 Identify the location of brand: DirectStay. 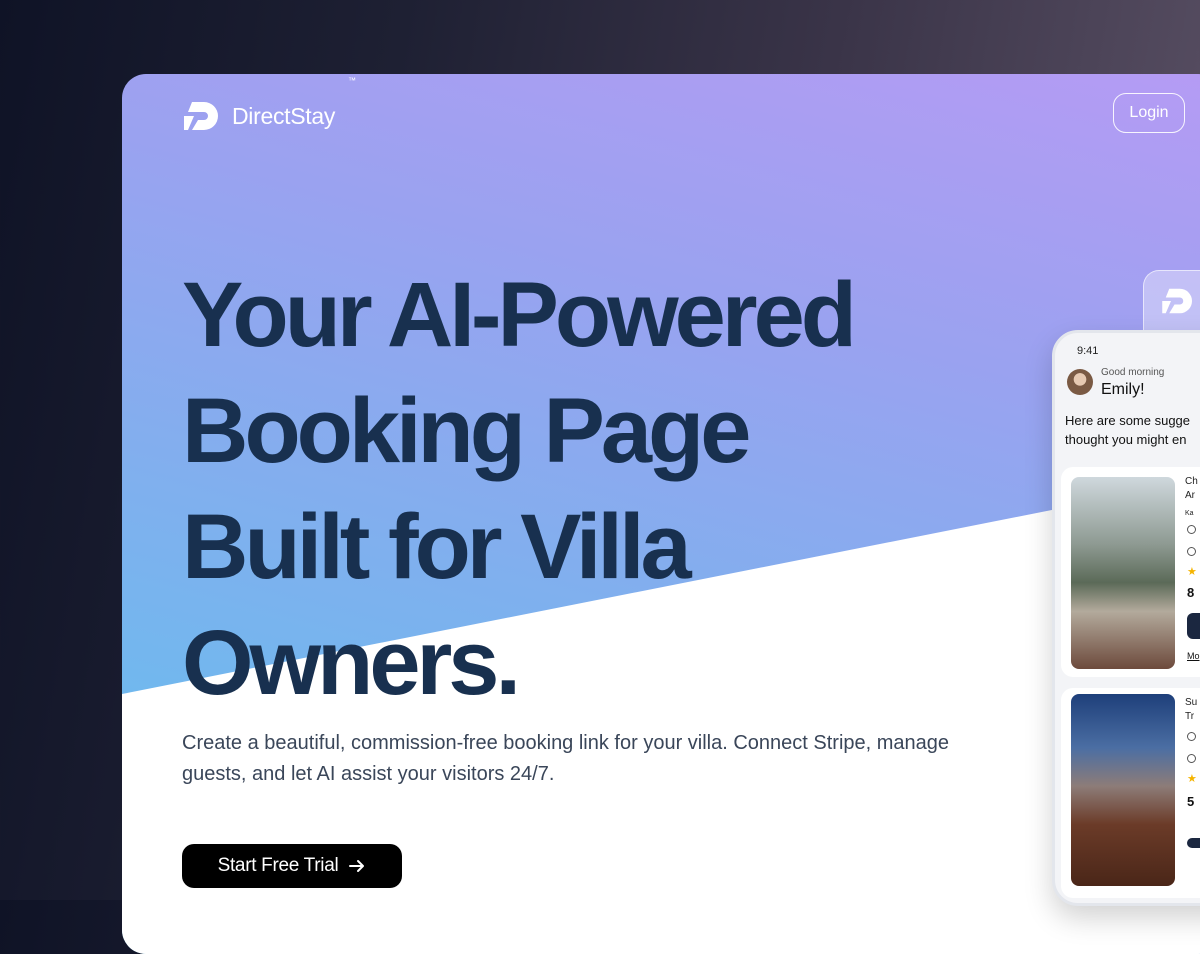
(258, 116).